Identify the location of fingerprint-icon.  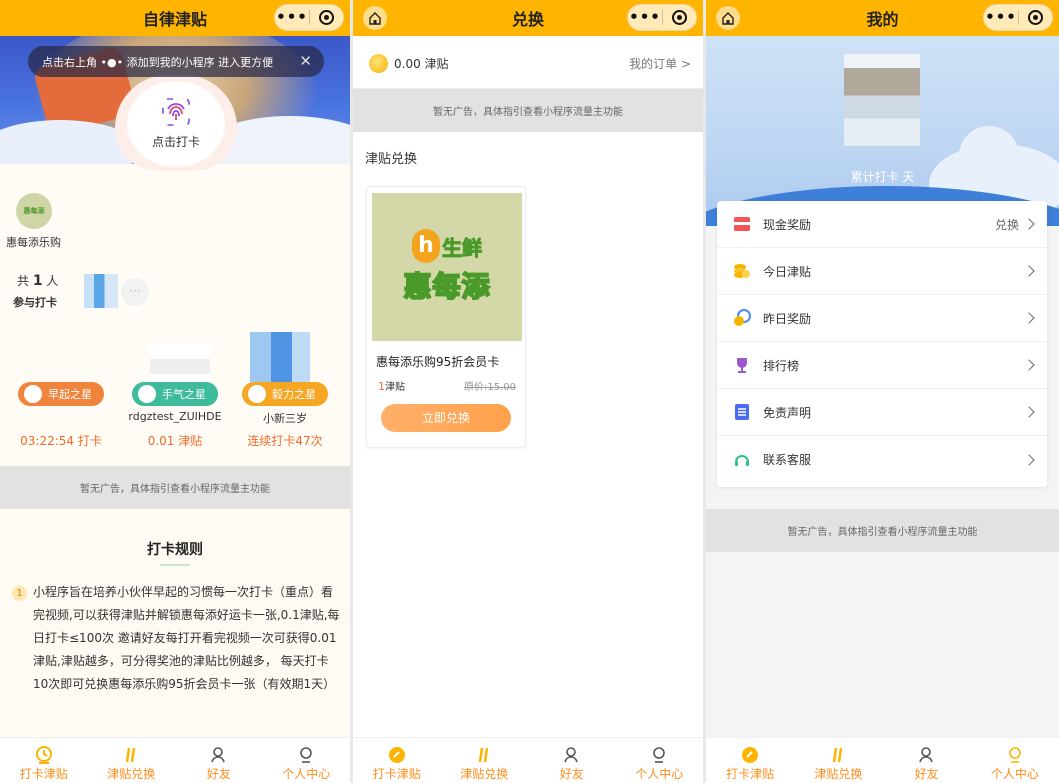
(176, 111).